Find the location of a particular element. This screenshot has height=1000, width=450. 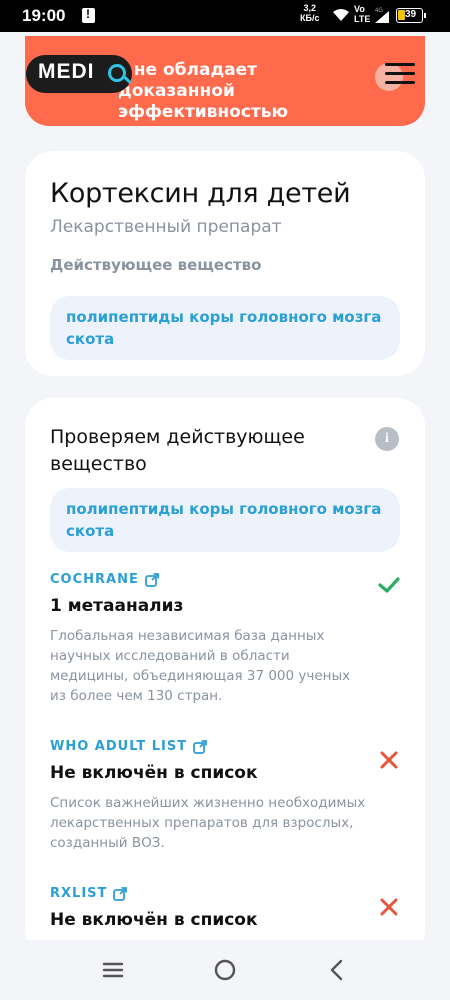

warning-text: т не обладает доказанной эффективностью is located at coordinates (203, 91).